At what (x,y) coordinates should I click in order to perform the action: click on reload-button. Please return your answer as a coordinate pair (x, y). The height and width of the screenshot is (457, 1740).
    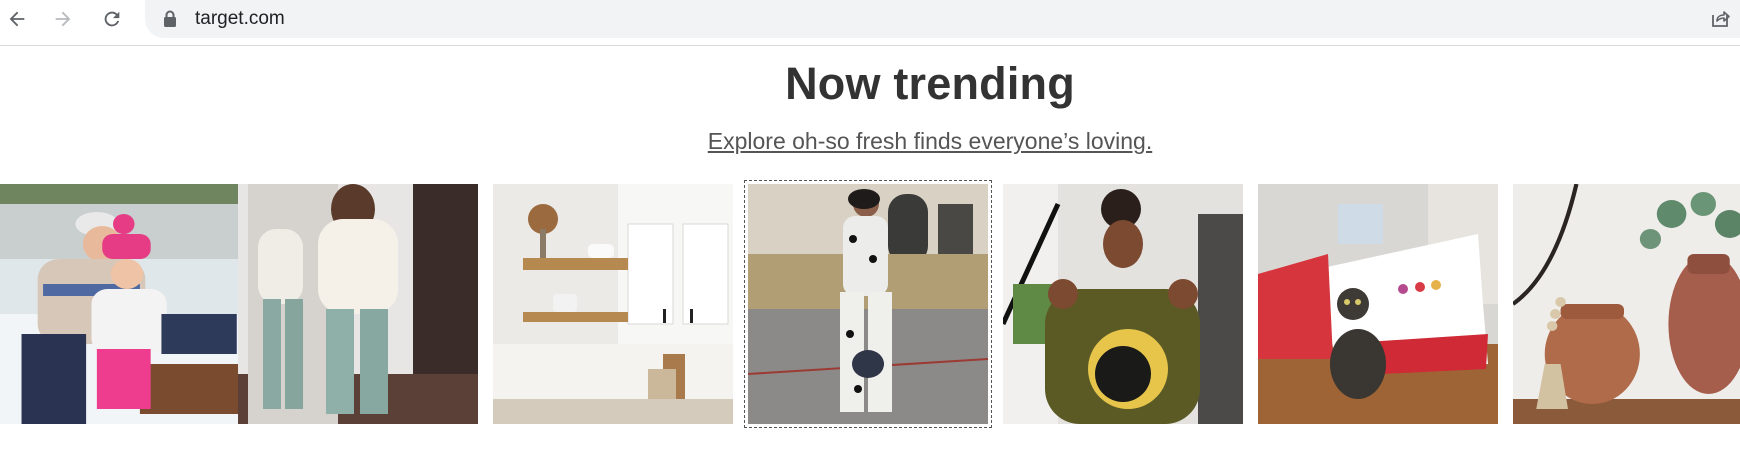
    Looking at the image, I should click on (112, 19).